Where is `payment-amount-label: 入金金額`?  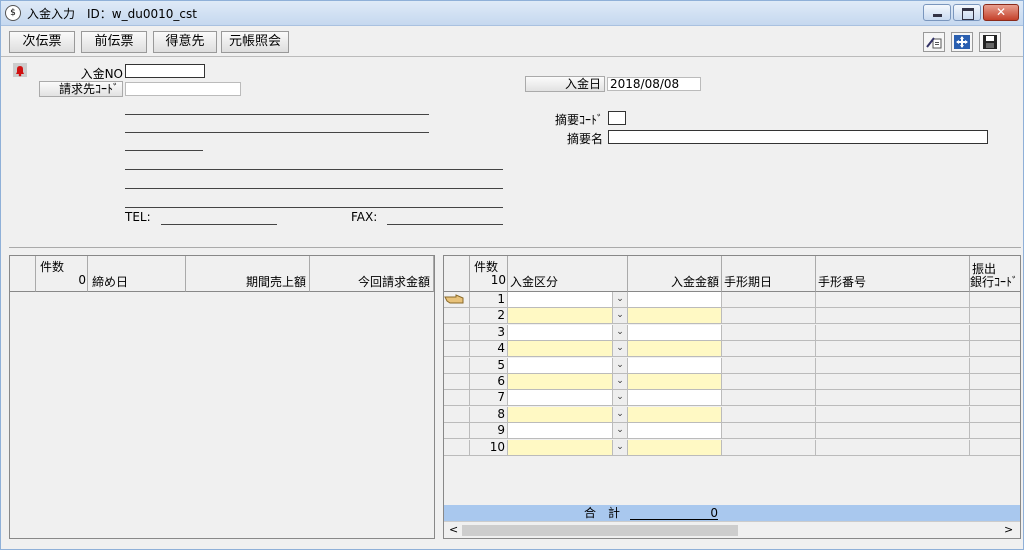 payment-amount-label: 入金金額 is located at coordinates (694, 282).